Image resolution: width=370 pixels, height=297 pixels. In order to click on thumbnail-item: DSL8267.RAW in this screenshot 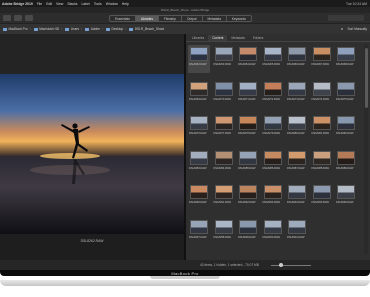, I will do `click(322, 59)`.